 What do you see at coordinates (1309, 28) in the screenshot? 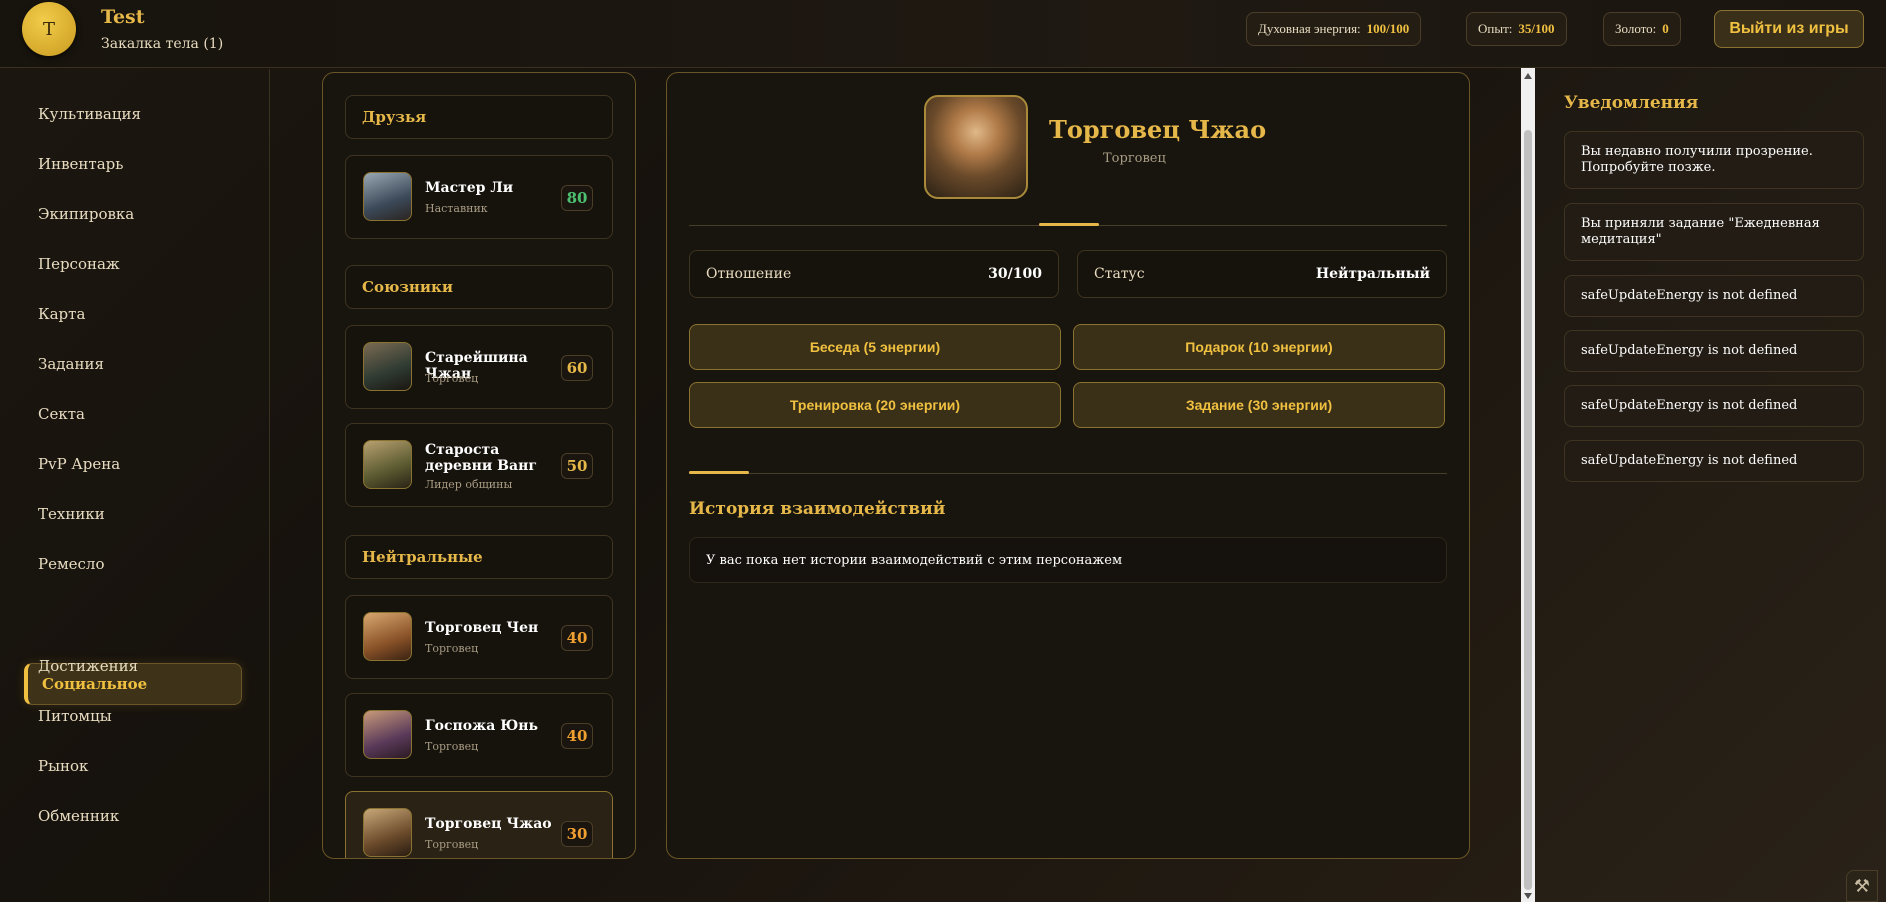
I see `stat-label: Духовная энергия:` at bounding box center [1309, 28].